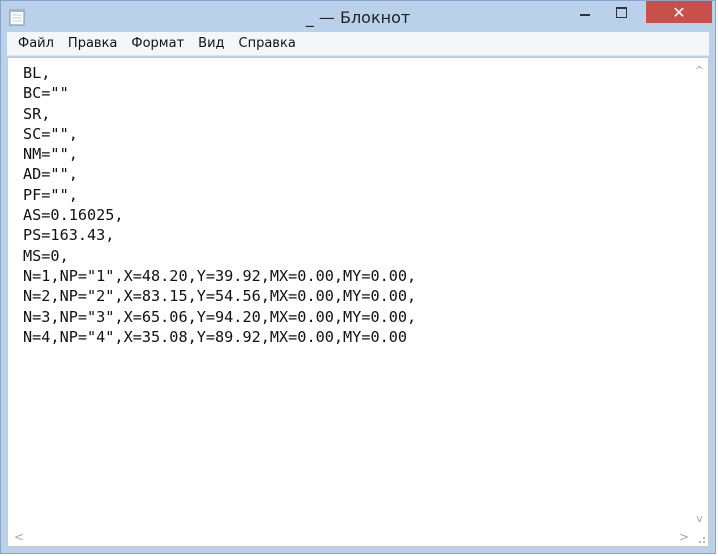 The image size is (718, 556). Describe the element at coordinates (37, 113) in the screenshot. I see `text-line: SR,` at that location.